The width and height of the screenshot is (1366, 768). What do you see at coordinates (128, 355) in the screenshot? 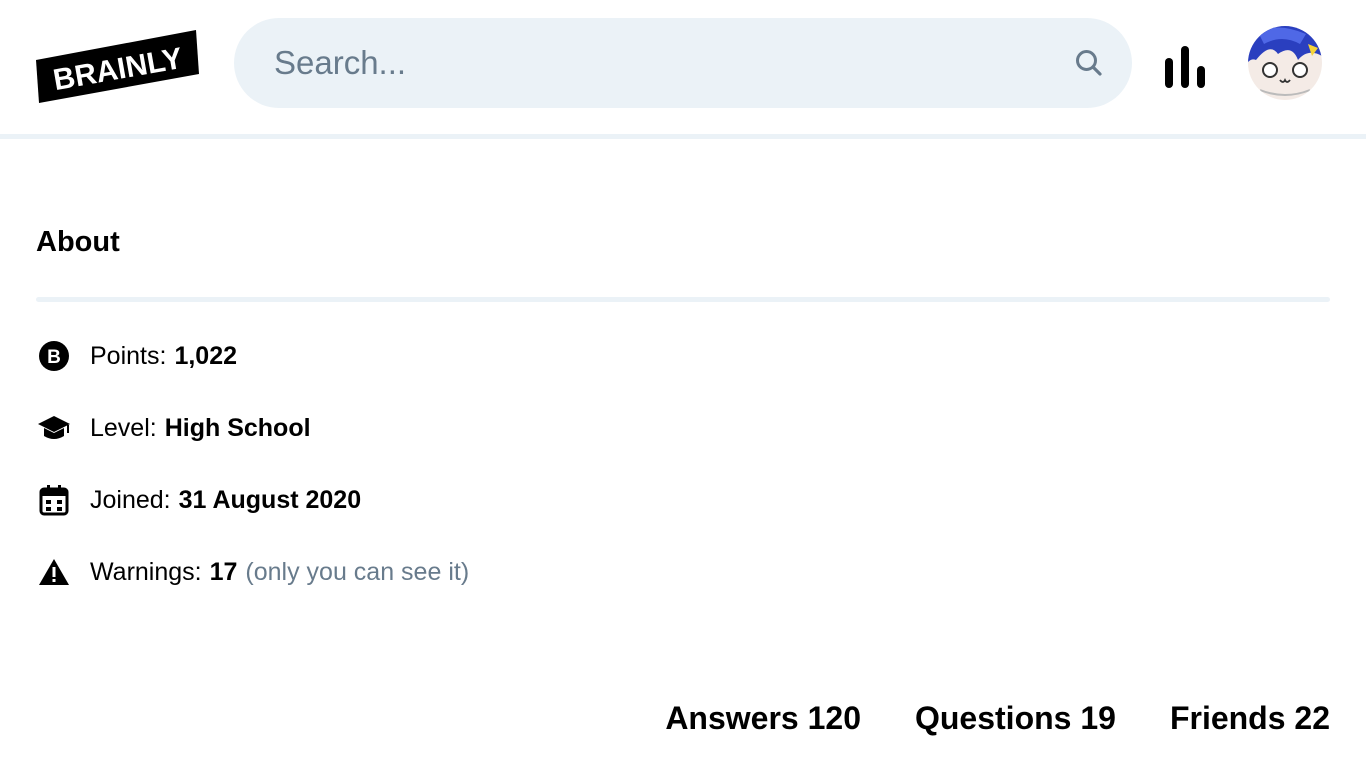
I see `points-label: Points:` at bounding box center [128, 355].